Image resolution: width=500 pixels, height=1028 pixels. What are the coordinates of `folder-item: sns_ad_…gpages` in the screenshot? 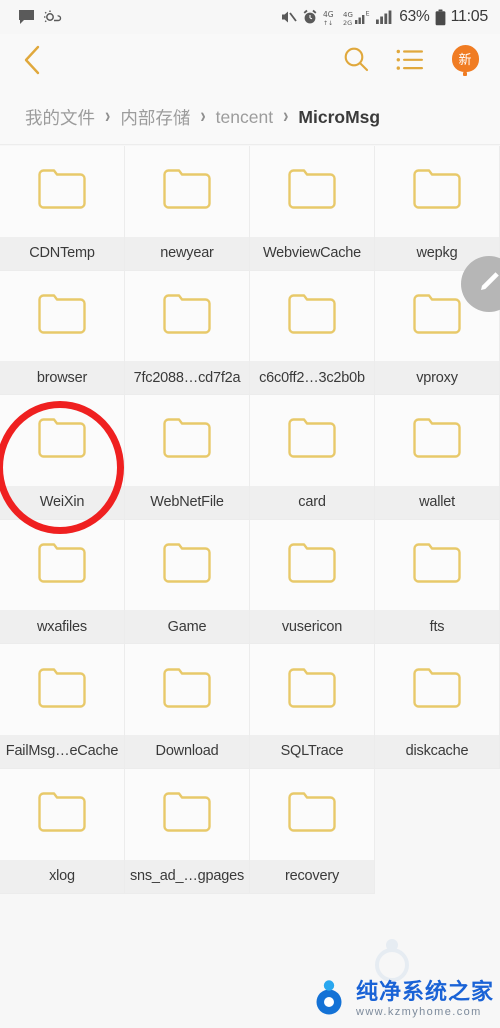 It's located at (187, 831).